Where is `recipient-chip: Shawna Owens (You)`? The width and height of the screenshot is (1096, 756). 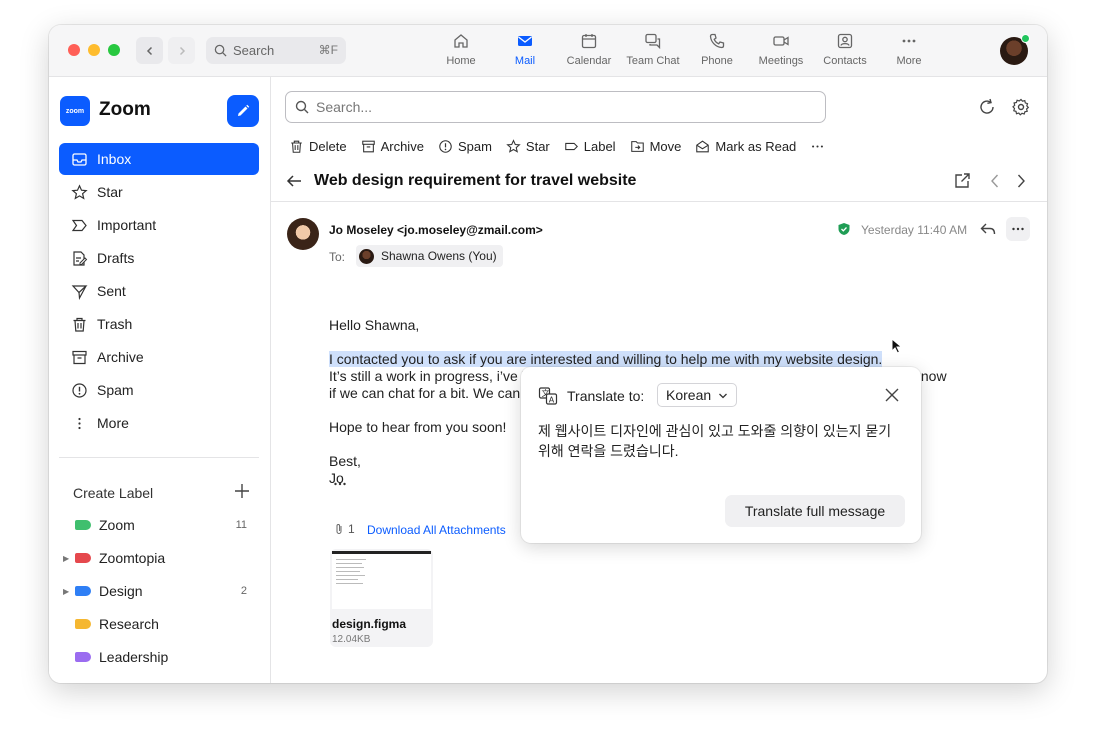 recipient-chip: Shawna Owens (You) is located at coordinates (429, 256).